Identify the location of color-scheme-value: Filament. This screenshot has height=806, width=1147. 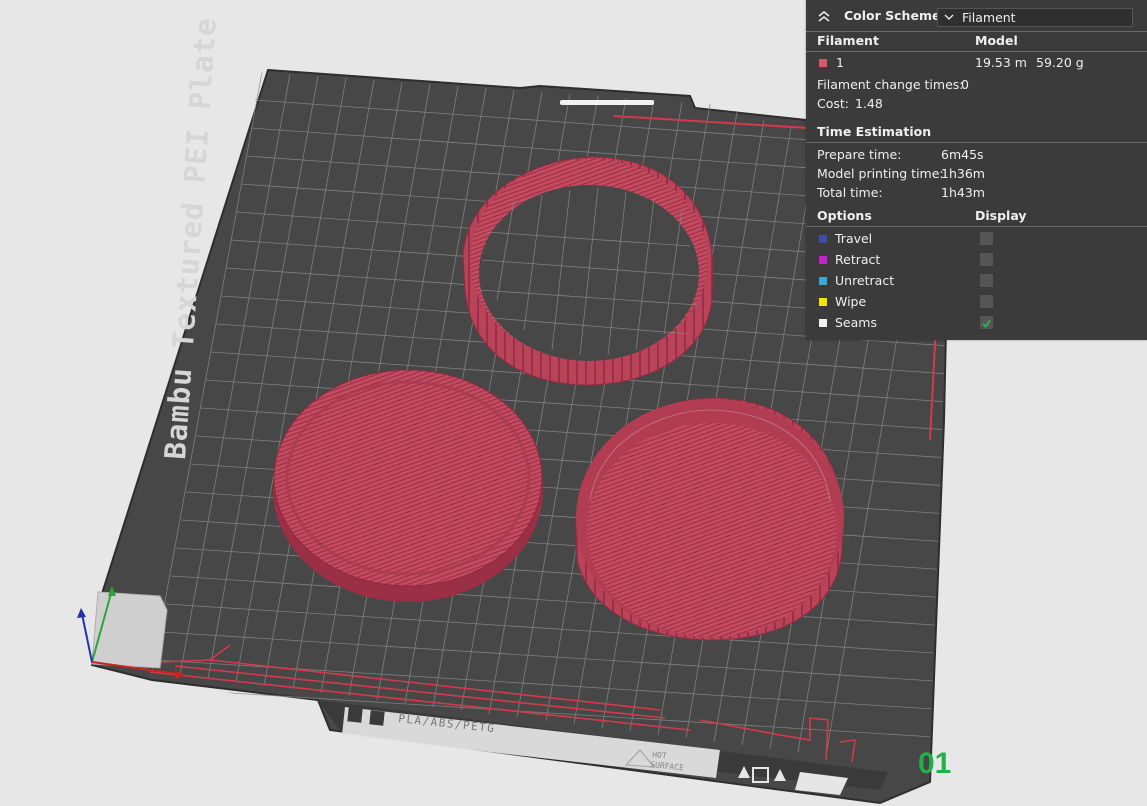
(989, 17).